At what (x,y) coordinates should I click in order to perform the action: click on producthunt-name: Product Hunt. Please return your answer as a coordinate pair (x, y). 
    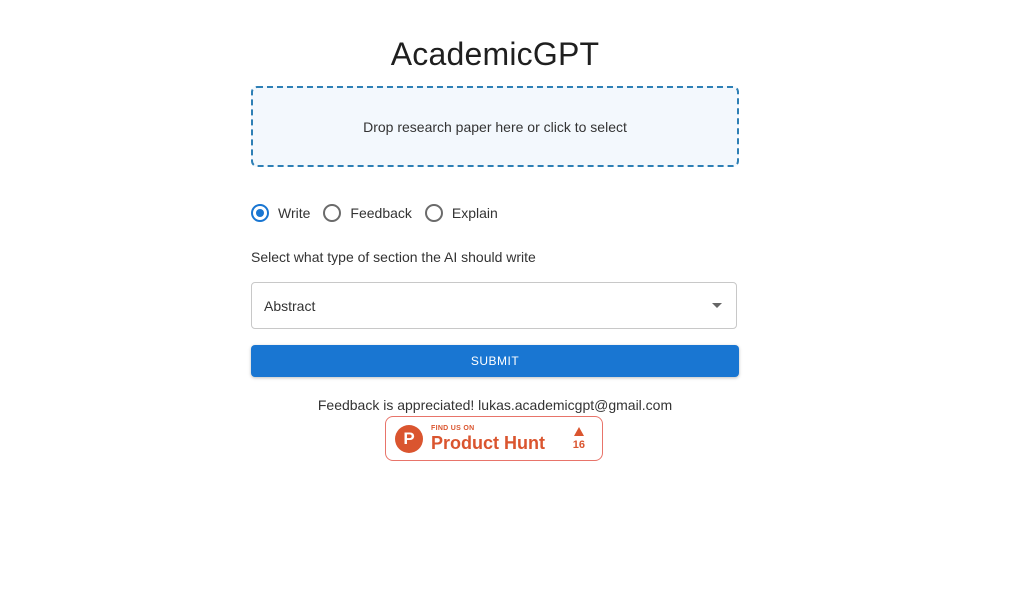
    Looking at the image, I should click on (488, 442).